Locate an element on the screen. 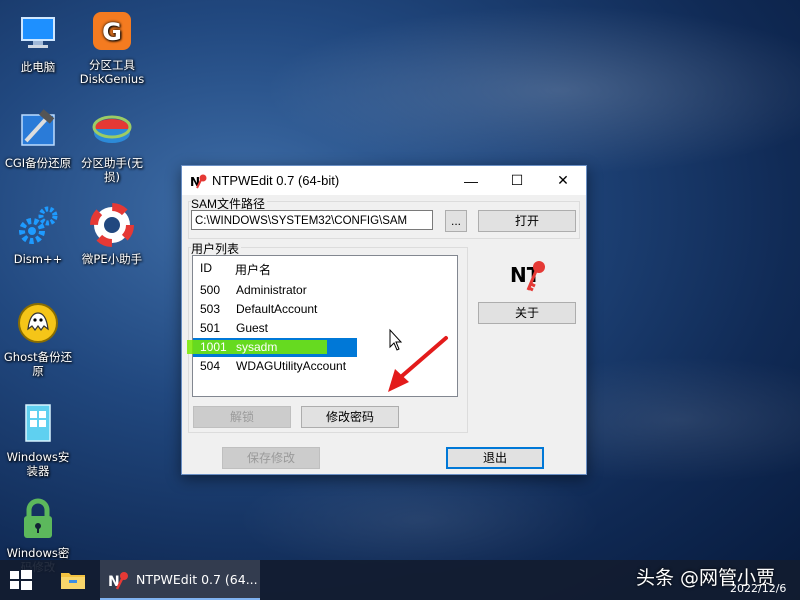 The width and height of the screenshot is (800, 600). list-item-selected: 1001 sysadm is located at coordinates (272, 347).